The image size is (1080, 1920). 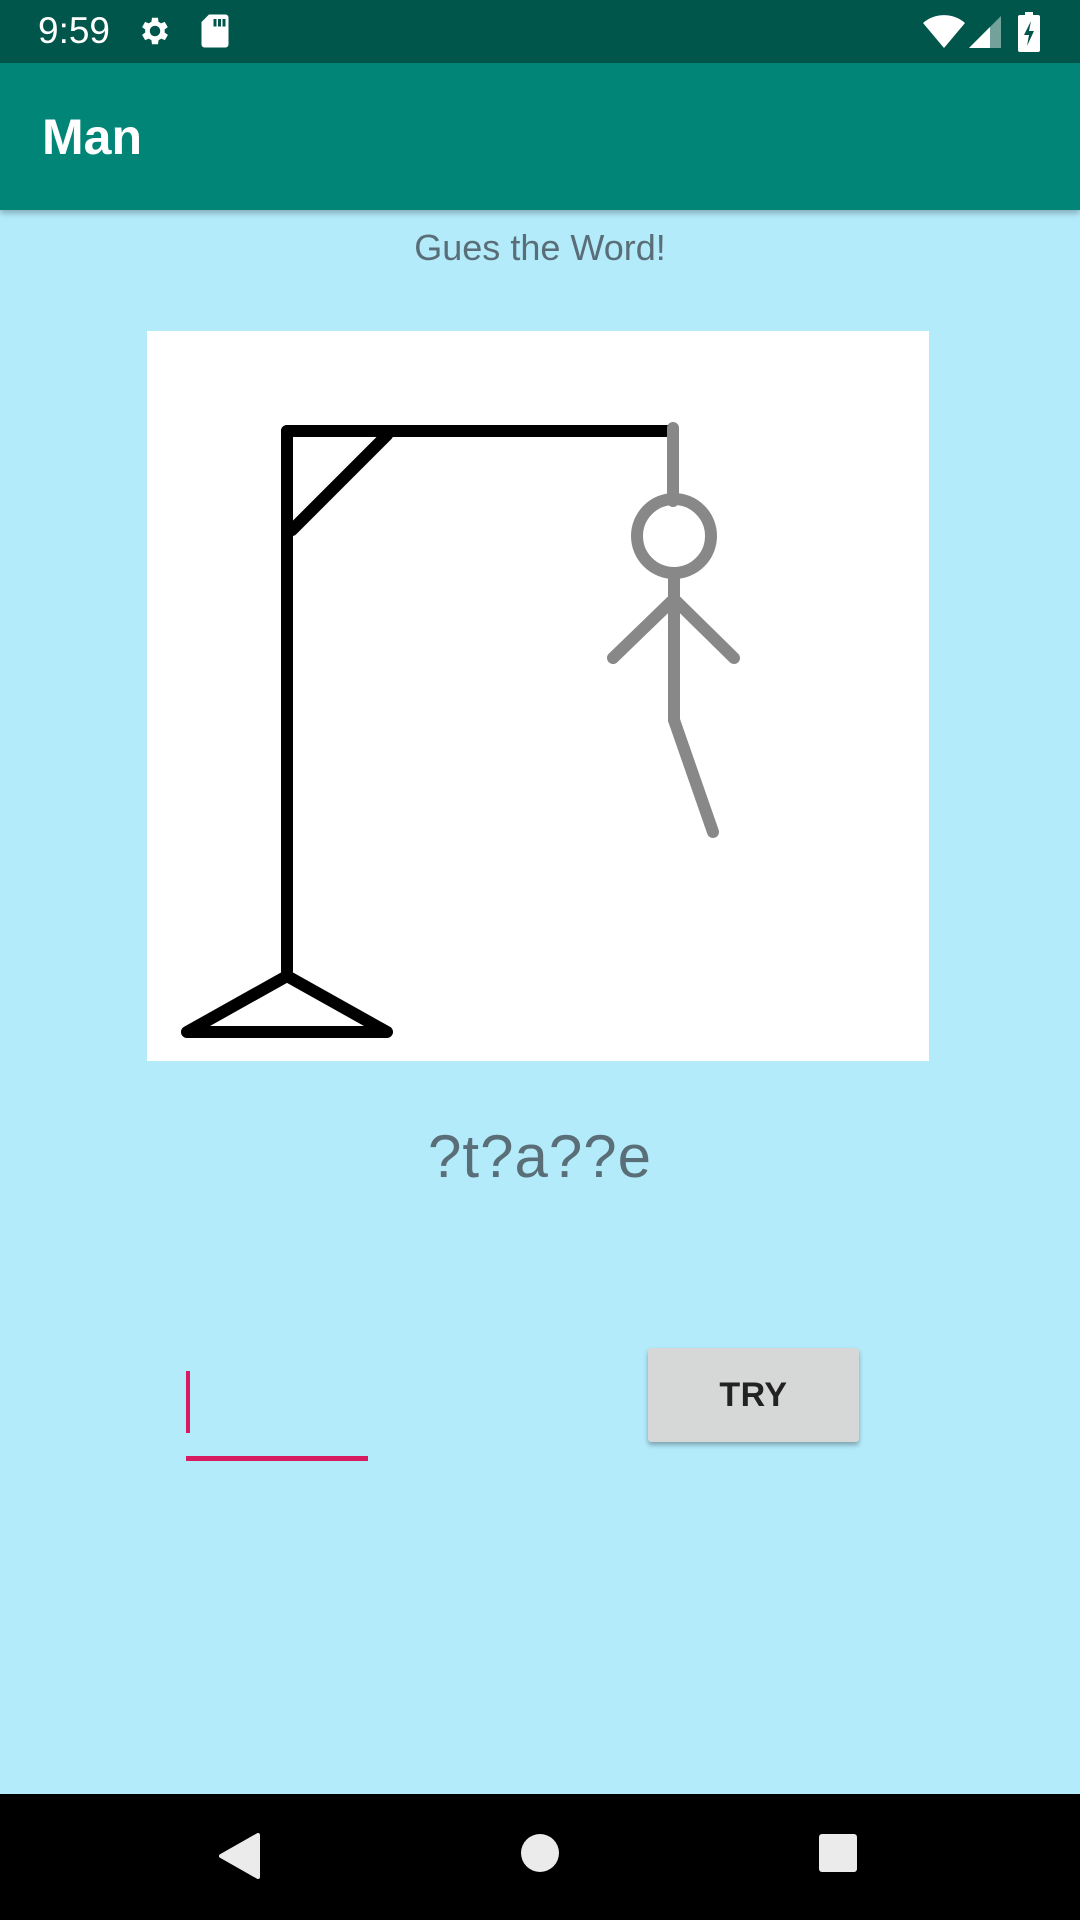 I want to click on guess-input, so click(x=277, y=1410).